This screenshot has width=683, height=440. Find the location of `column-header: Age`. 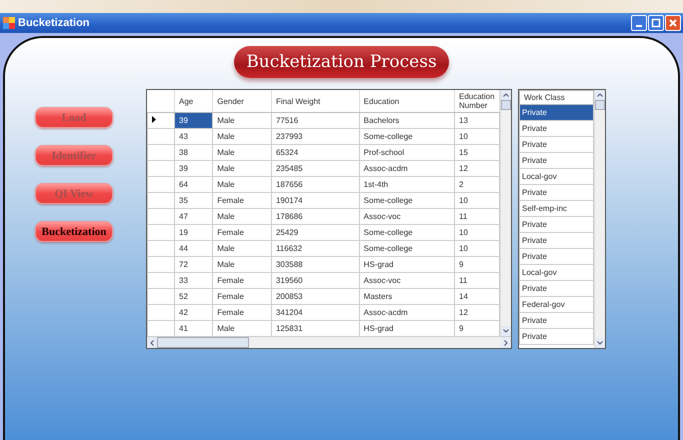

column-header: Age is located at coordinates (193, 101).